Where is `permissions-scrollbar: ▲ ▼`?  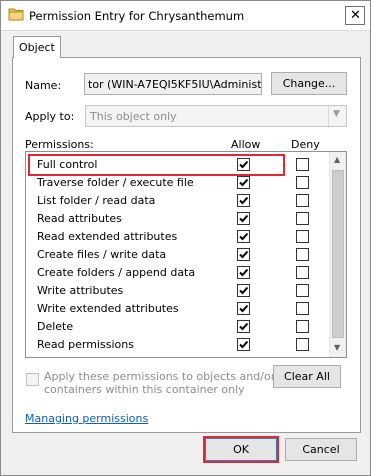 permissions-scrollbar: ▲ ▼ is located at coordinates (337, 254).